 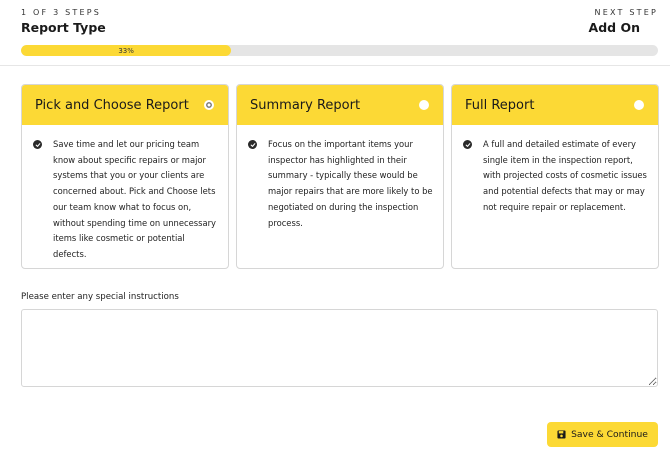 What do you see at coordinates (305, 105) in the screenshot?
I see `card-title: Summary Report` at bounding box center [305, 105].